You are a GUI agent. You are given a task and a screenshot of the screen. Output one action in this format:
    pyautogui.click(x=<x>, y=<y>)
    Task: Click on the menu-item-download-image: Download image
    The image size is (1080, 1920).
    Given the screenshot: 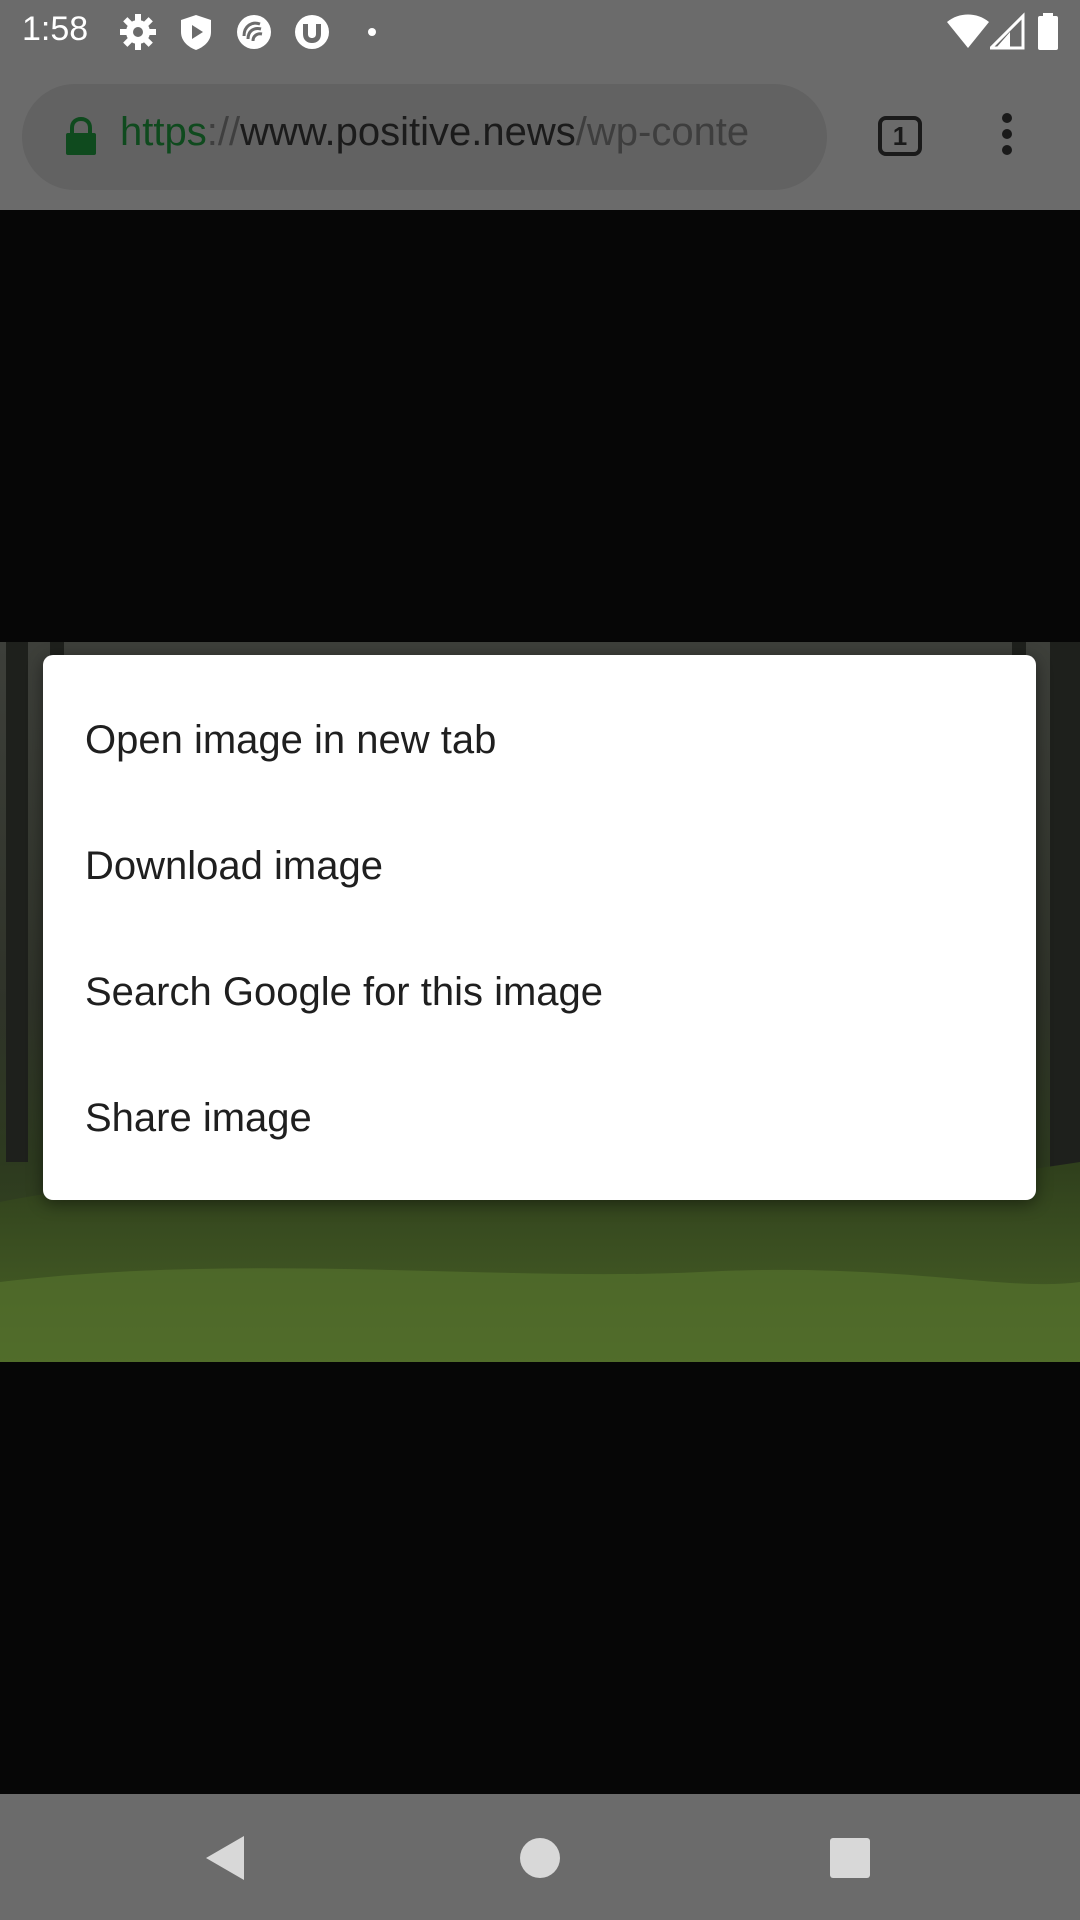 What is the action you would take?
    pyautogui.click(x=539, y=866)
    